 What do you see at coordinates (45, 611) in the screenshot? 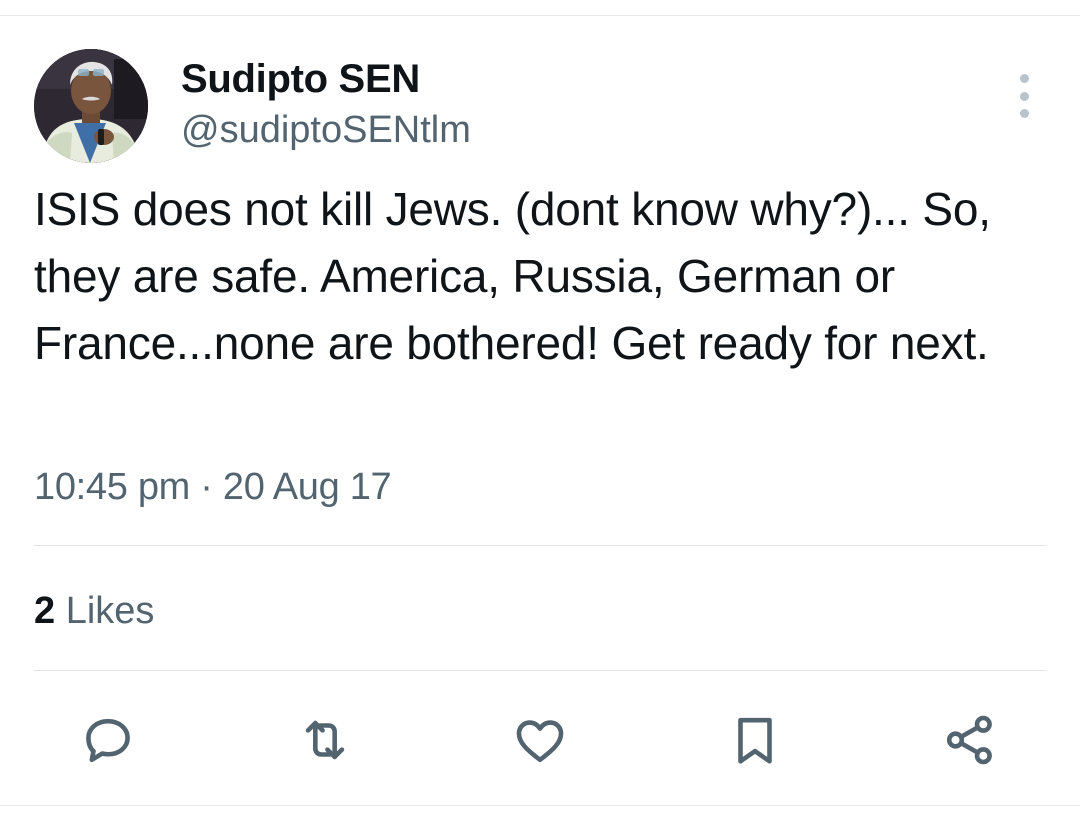
I see `likes-count: 2` at bounding box center [45, 611].